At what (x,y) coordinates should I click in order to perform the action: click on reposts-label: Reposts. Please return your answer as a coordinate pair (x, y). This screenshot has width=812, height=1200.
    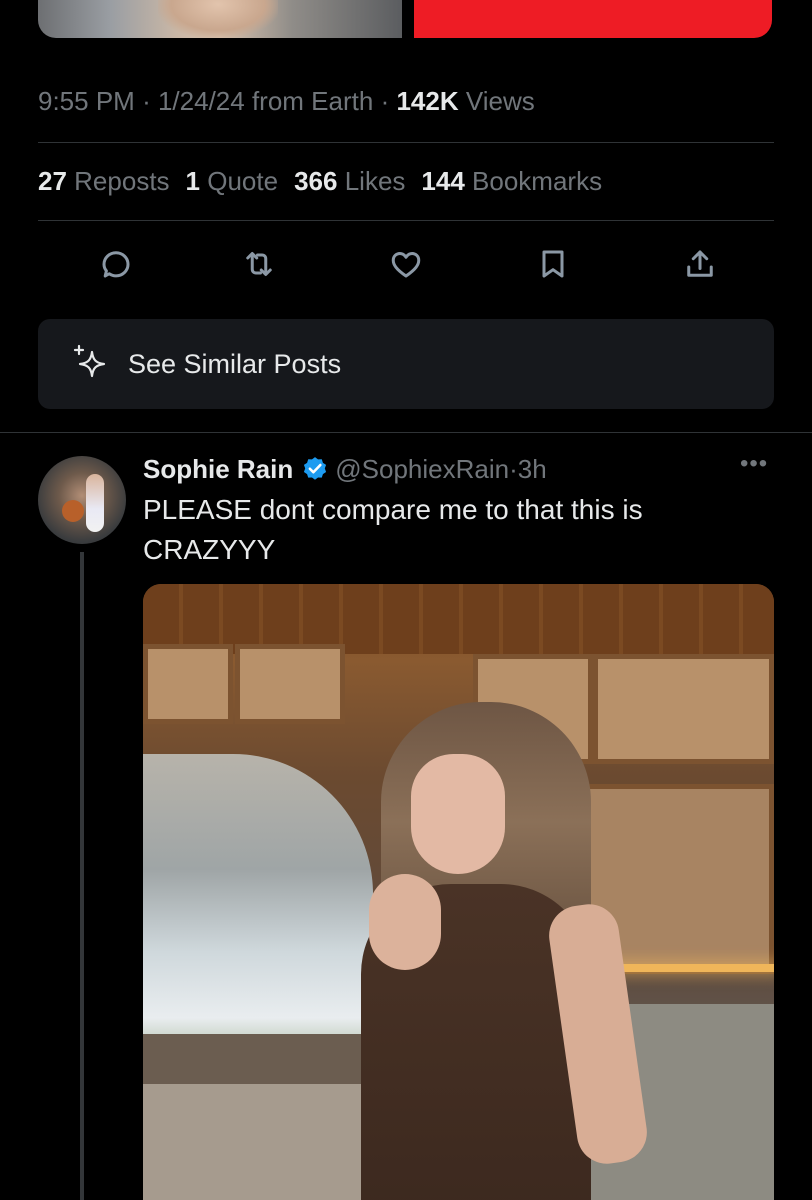
    Looking at the image, I should click on (122, 181).